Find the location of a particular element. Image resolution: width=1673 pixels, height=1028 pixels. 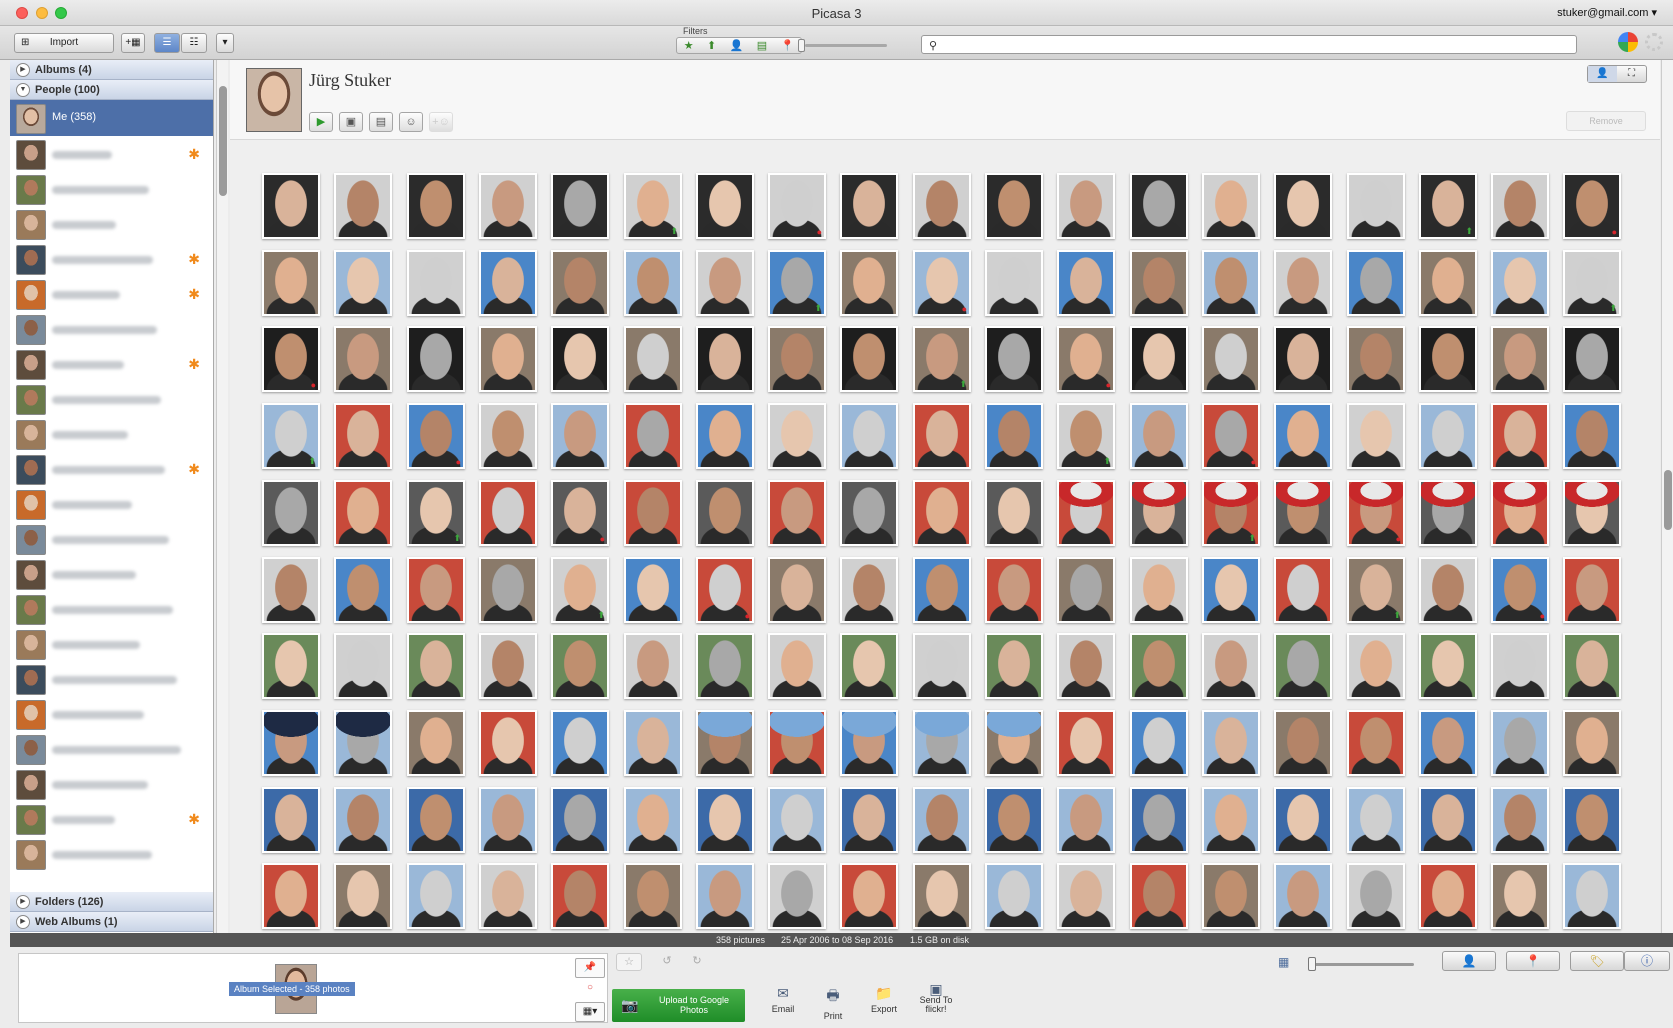

hold-pin-button: 📌 is located at coordinates (590, 968).